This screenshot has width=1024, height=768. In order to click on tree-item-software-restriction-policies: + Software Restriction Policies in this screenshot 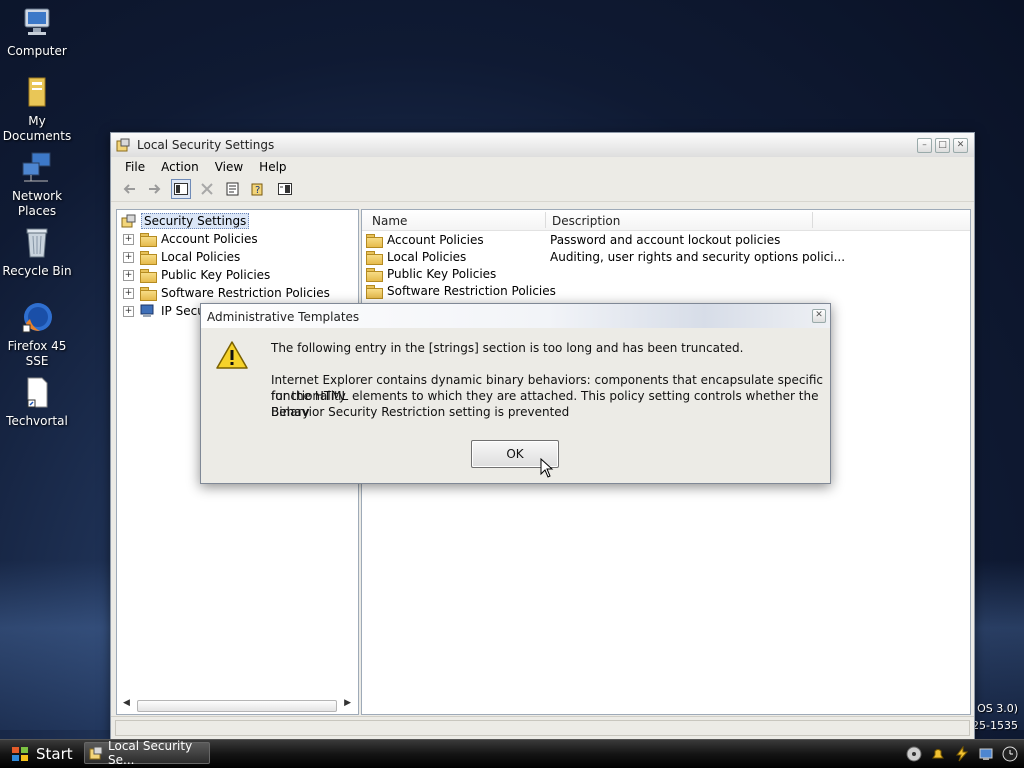, I will do `click(226, 293)`.